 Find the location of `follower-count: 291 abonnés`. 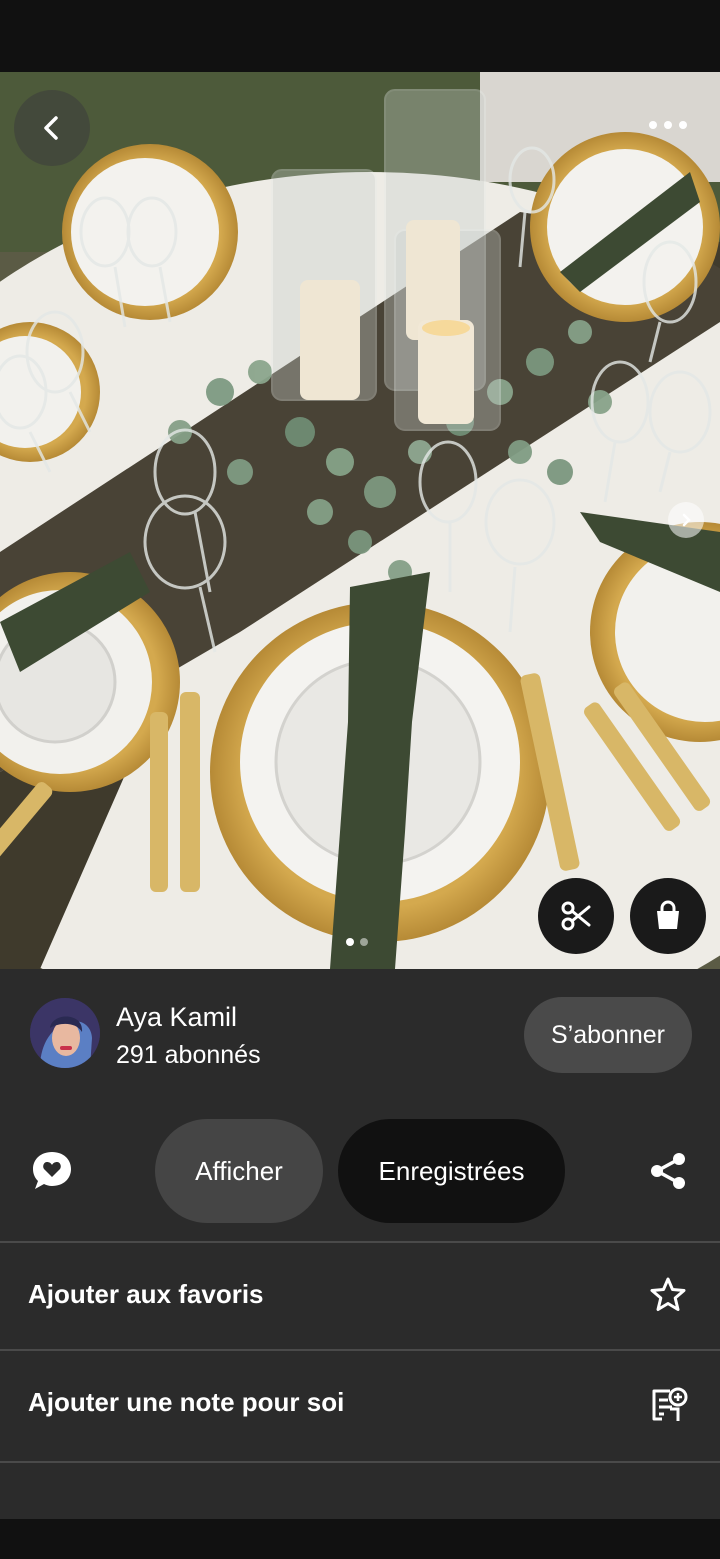

follower-count: 291 abonnés is located at coordinates (188, 1055).